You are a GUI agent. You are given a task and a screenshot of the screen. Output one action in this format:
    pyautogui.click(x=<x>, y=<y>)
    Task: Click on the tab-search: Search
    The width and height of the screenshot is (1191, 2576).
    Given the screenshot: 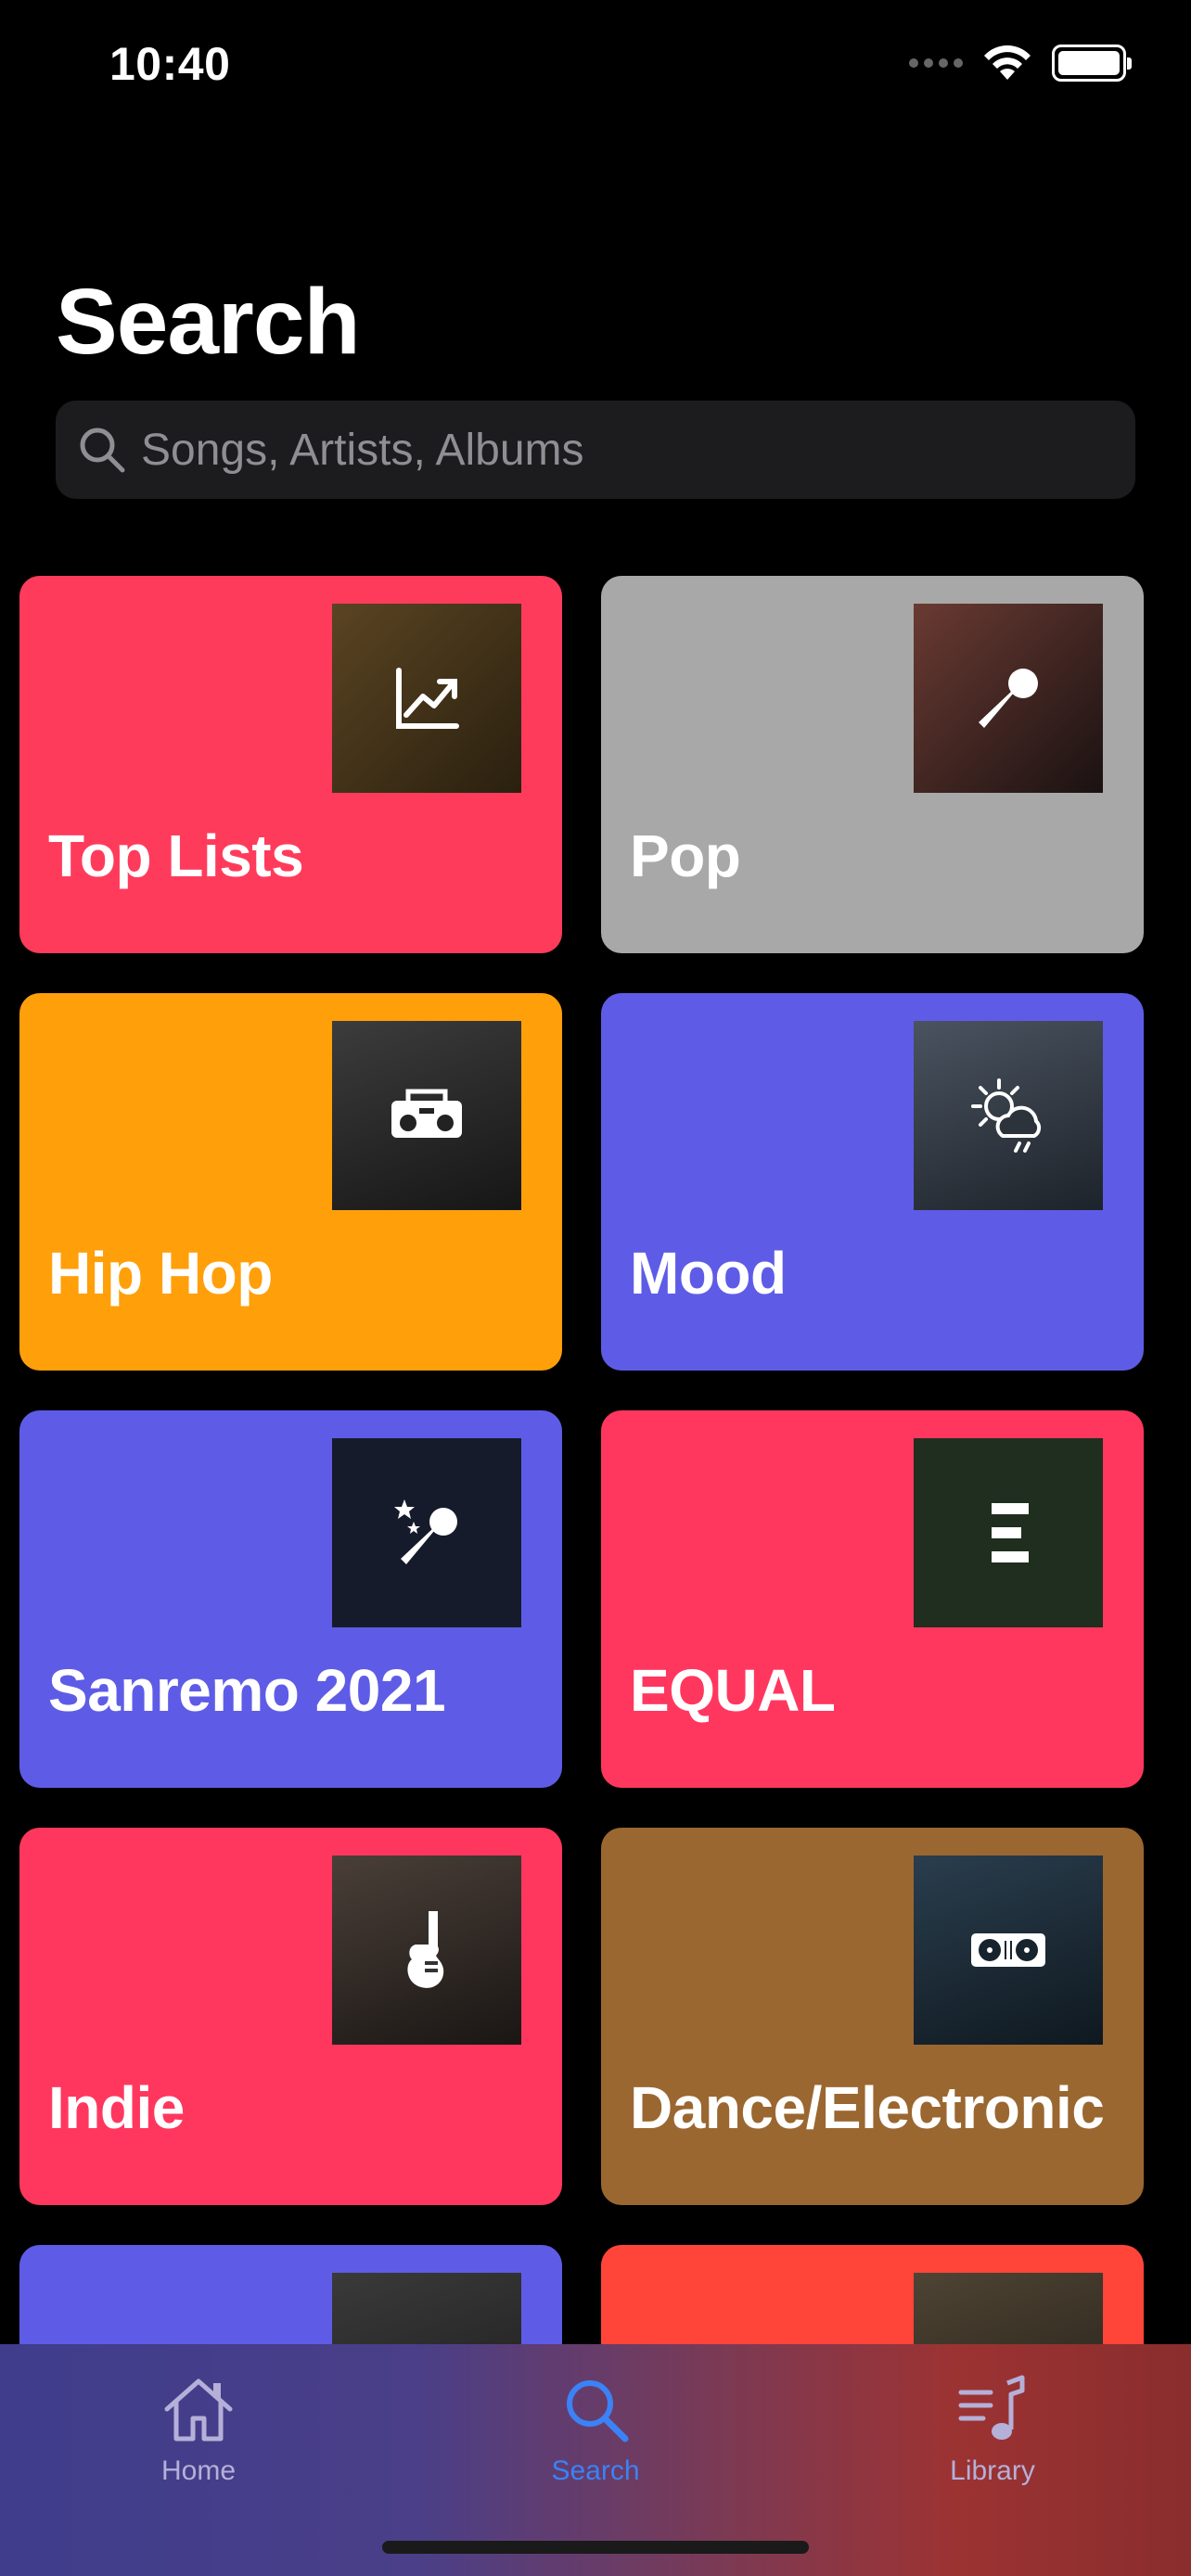 What is the action you would take?
    pyautogui.click(x=595, y=2439)
    